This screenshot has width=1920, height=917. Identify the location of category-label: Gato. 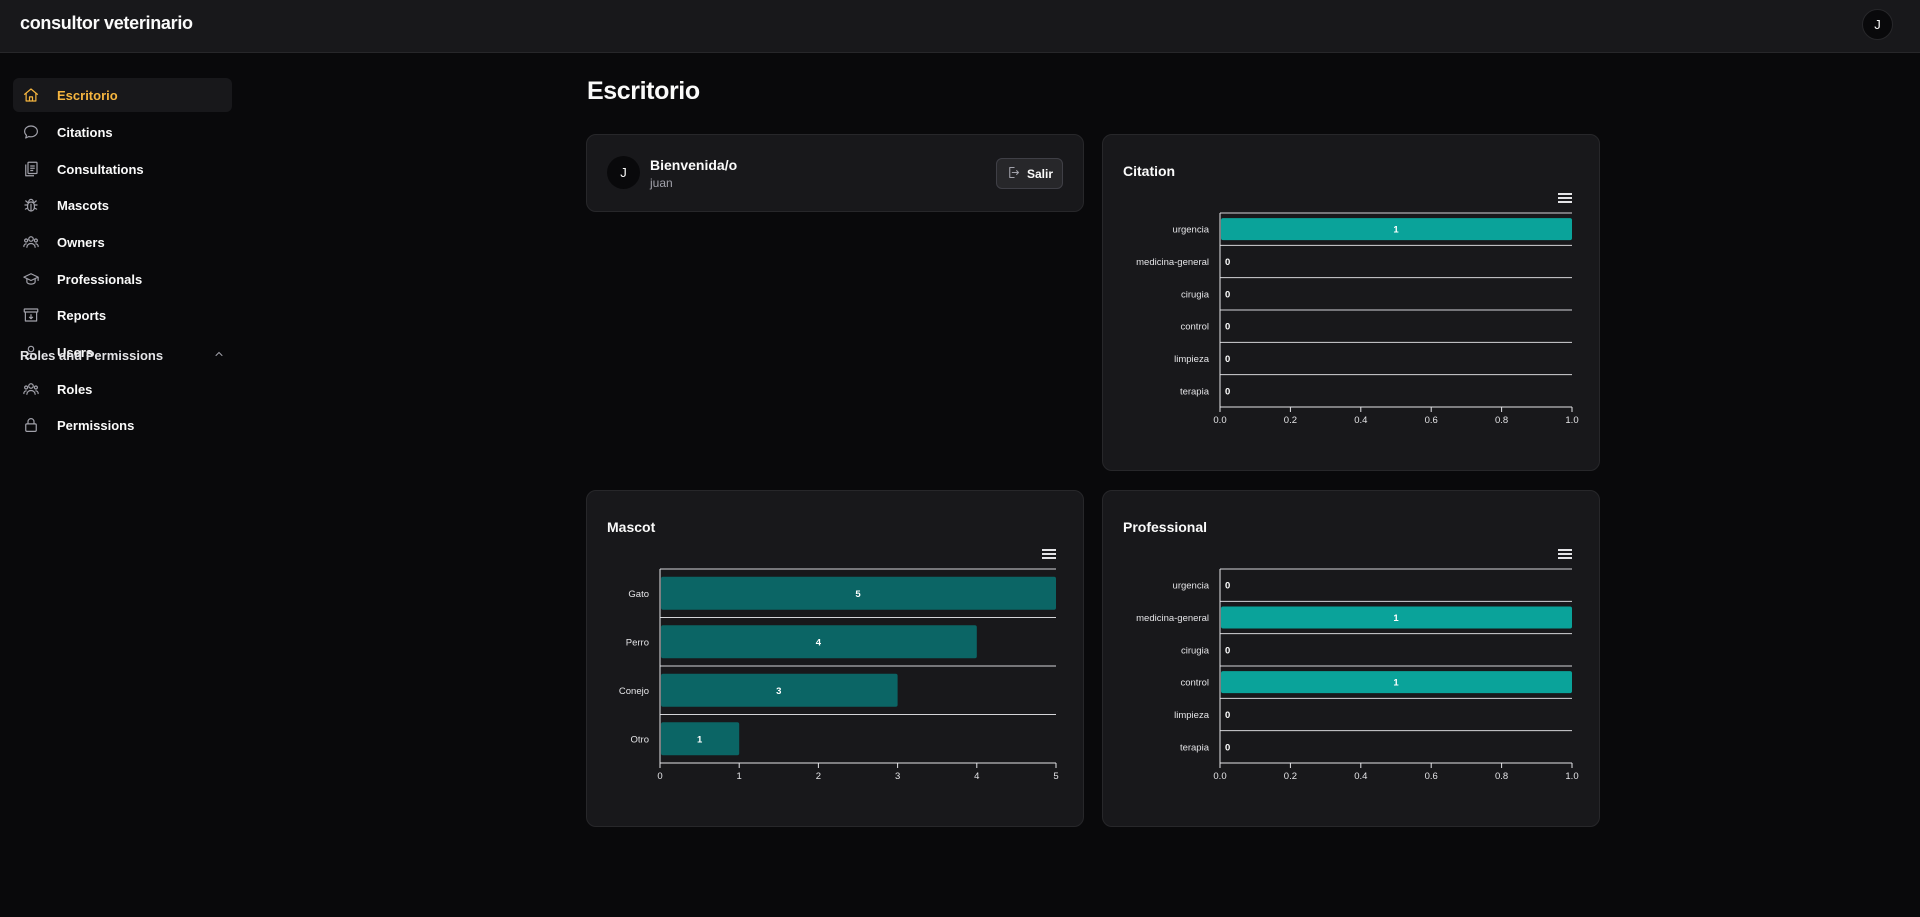
(638, 594).